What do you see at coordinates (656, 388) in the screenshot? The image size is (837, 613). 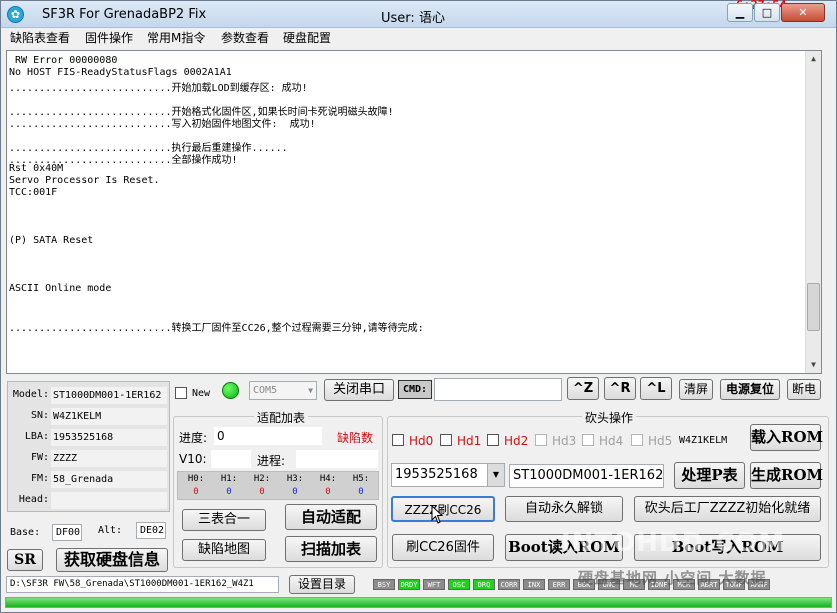 I see `ctrl-l-button: ^L` at bounding box center [656, 388].